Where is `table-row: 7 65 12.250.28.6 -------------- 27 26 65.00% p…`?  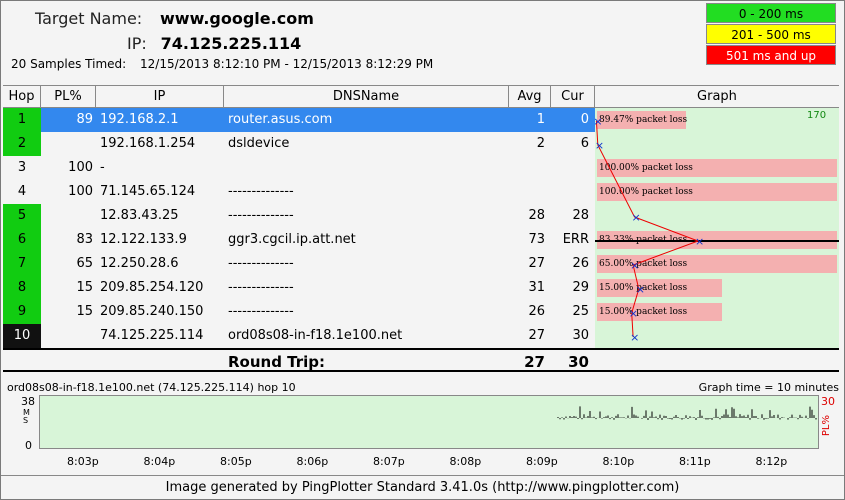 table-row: 7 65 12.250.28.6 -------------- 27 26 65.00% p… is located at coordinates (421, 264).